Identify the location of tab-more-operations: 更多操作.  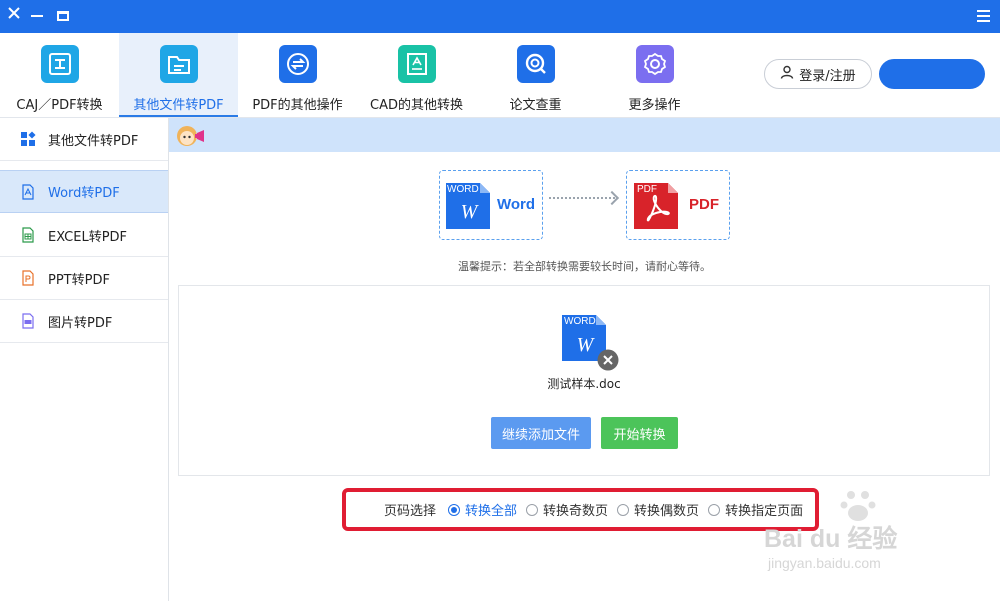
(654, 75).